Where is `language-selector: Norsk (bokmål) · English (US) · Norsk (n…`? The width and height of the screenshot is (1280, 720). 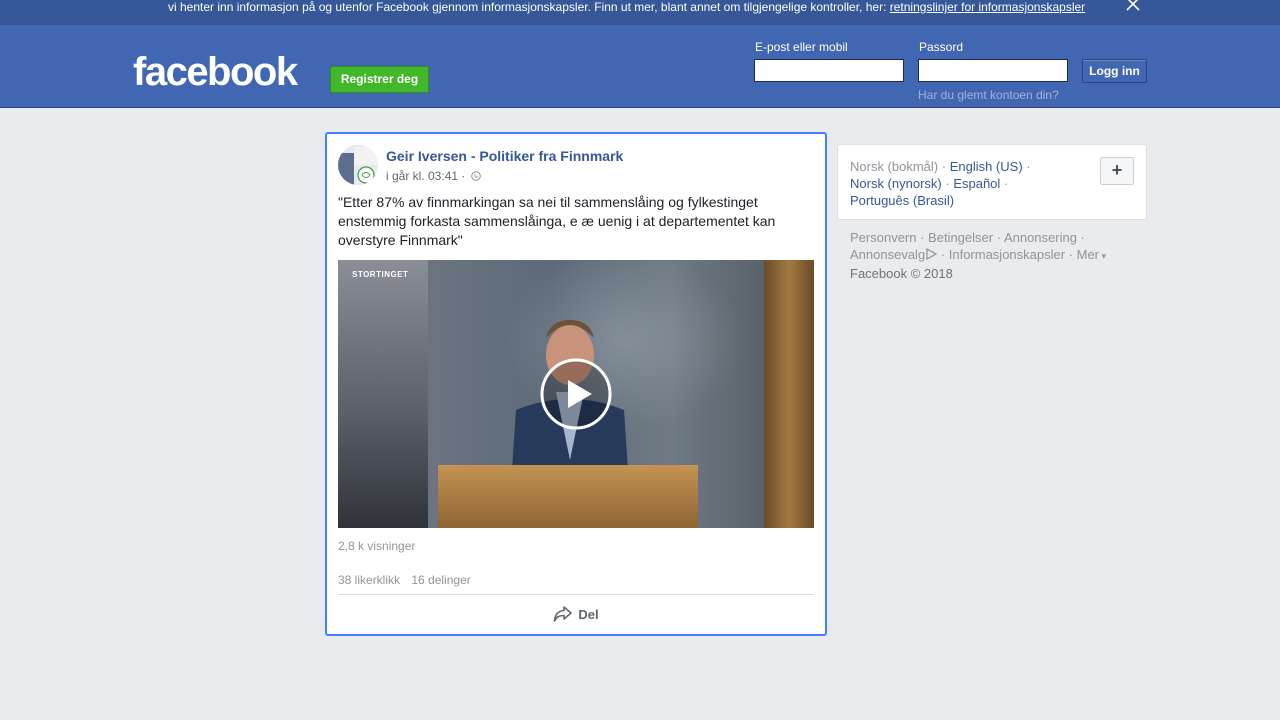
language-selector: Norsk (bokmål) · English (US) · Norsk (n… is located at coordinates (992, 182).